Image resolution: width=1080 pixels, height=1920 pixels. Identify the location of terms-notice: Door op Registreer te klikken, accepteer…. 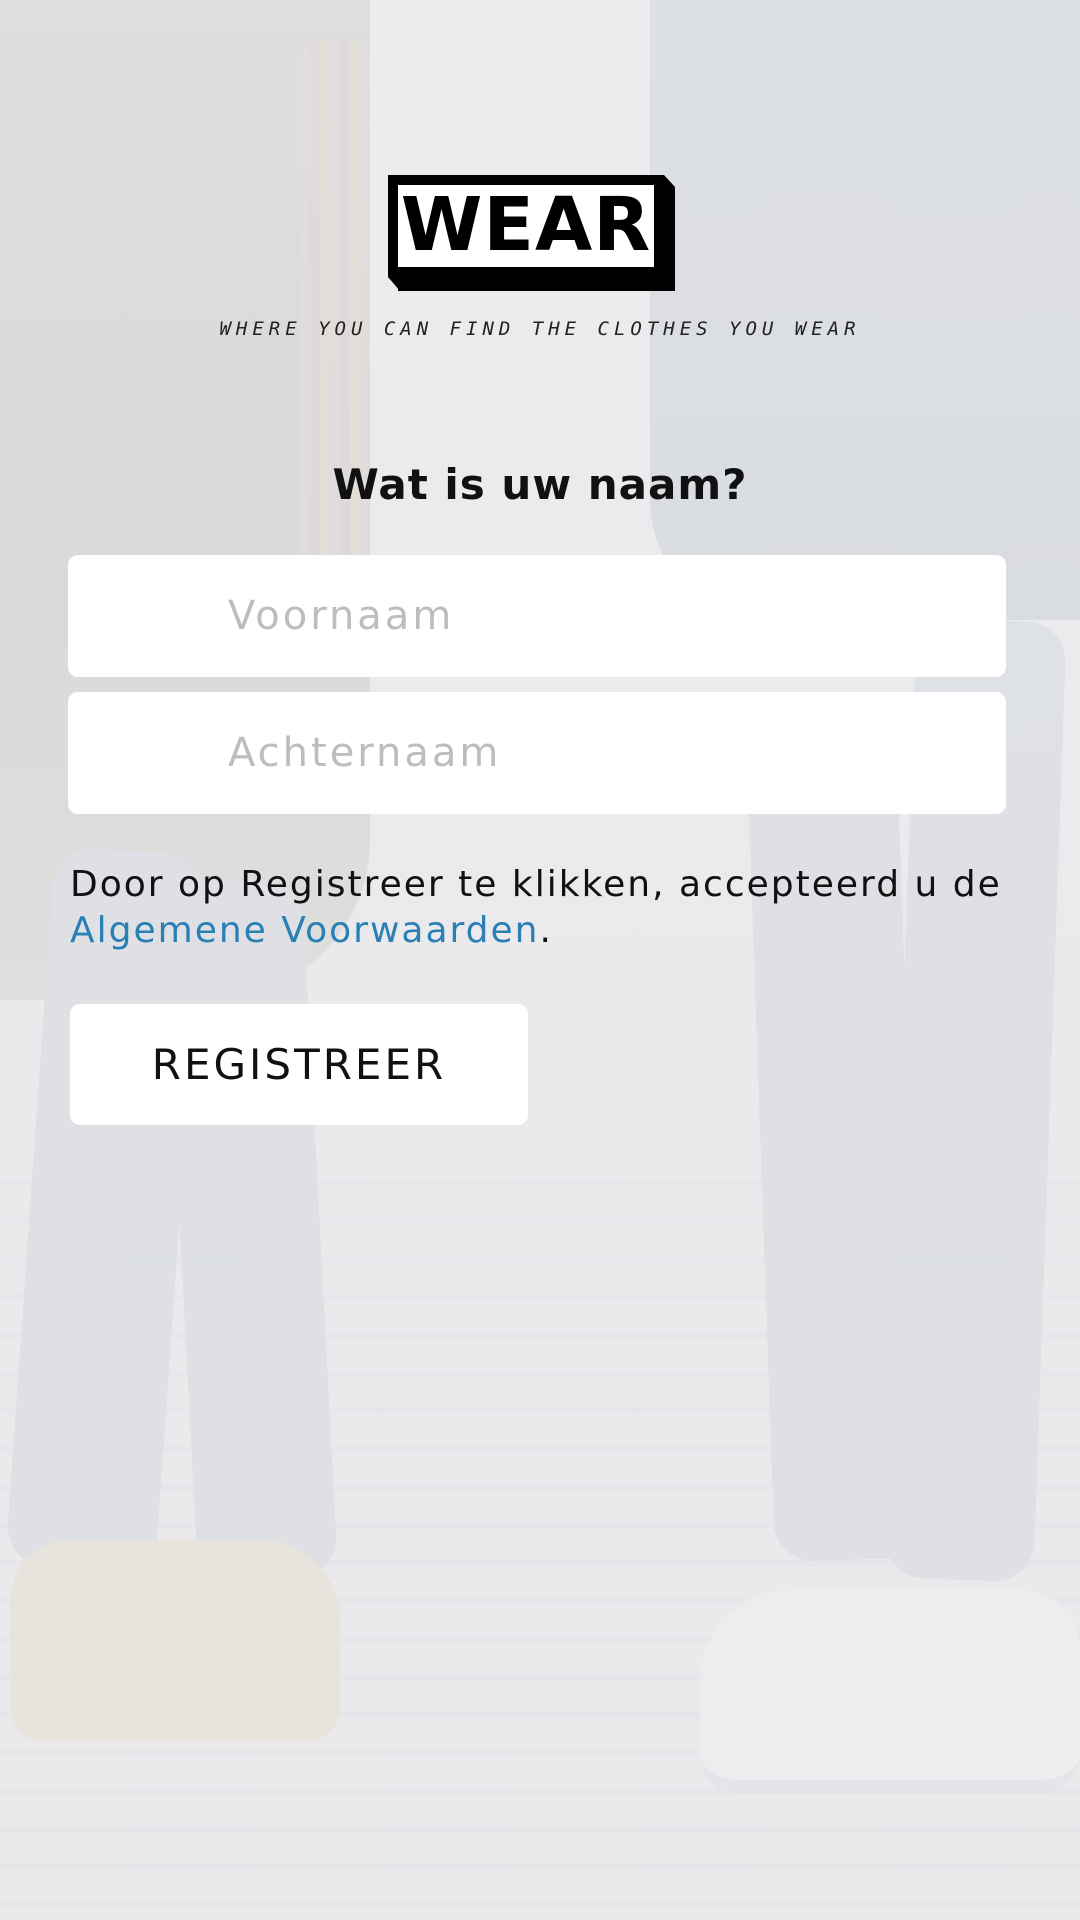
(550, 908).